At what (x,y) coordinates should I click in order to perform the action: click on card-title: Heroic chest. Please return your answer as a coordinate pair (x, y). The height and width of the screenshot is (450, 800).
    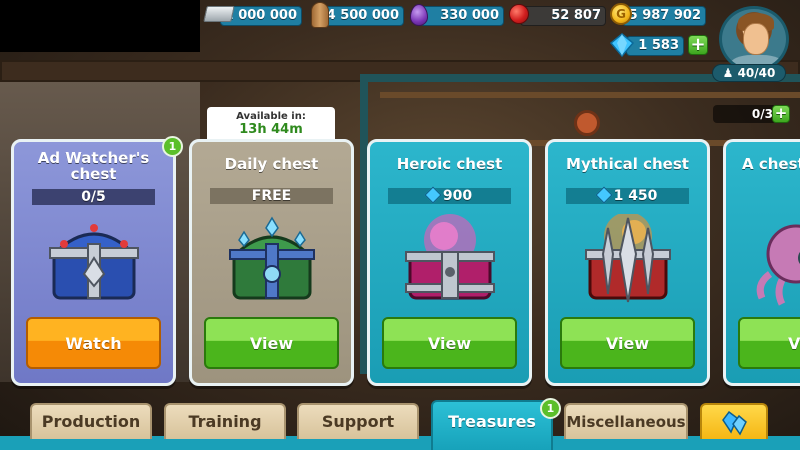
    Looking at the image, I should click on (449, 164).